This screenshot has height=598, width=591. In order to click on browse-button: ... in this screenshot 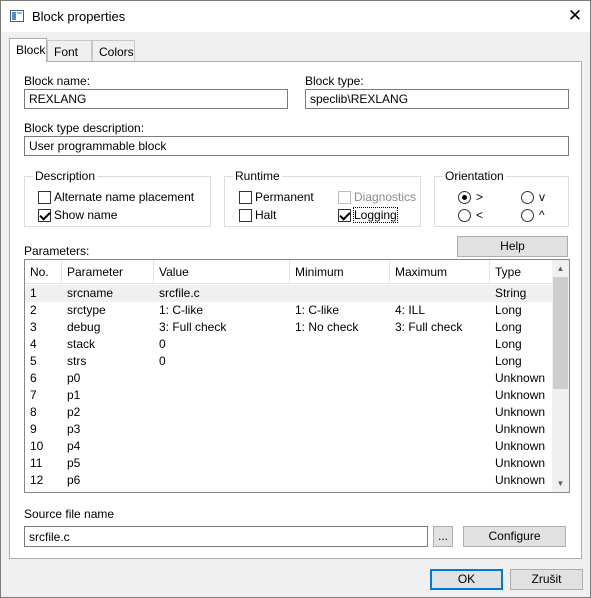, I will do `click(443, 536)`.